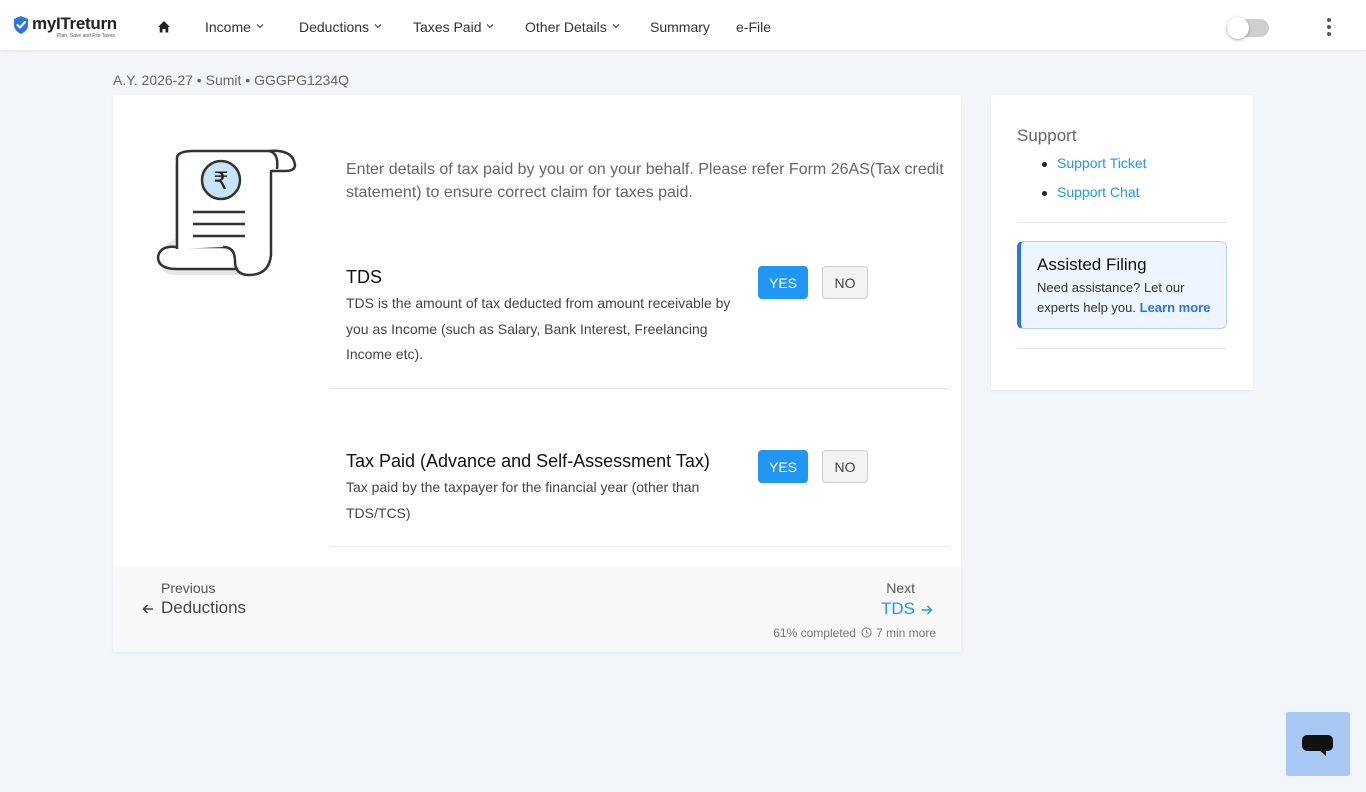 Image resolution: width=1366 pixels, height=792 pixels. Describe the element at coordinates (74, 23) in the screenshot. I see `brand-name: myITreturn` at that location.